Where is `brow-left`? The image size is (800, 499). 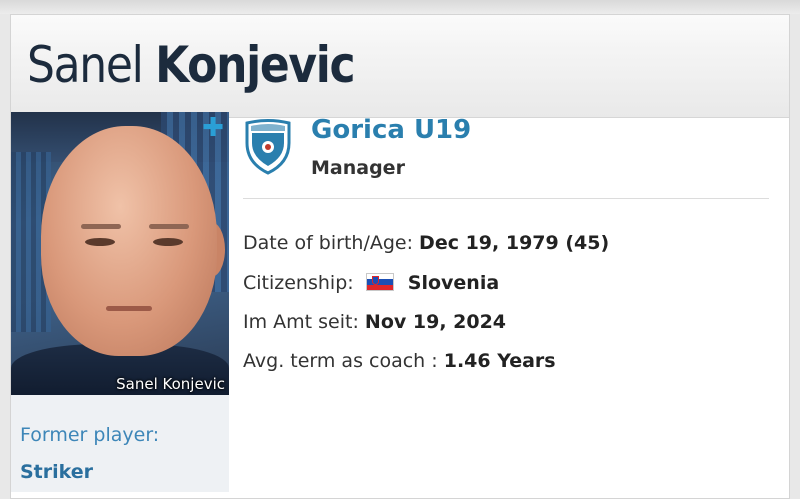 brow-left is located at coordinates (101, 226).